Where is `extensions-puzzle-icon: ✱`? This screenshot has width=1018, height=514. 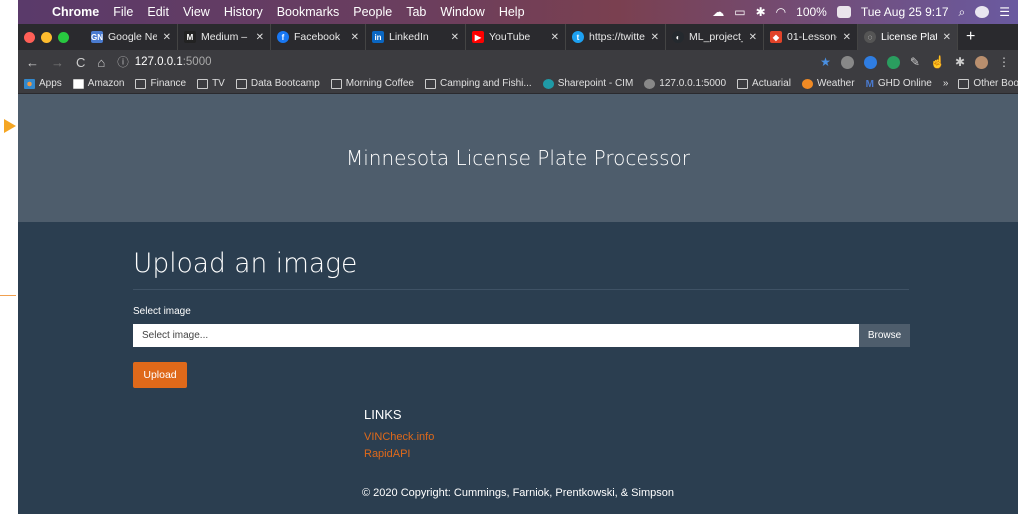
extensions-puzzle-icon: ✱ is located at coordinates (960, 62).